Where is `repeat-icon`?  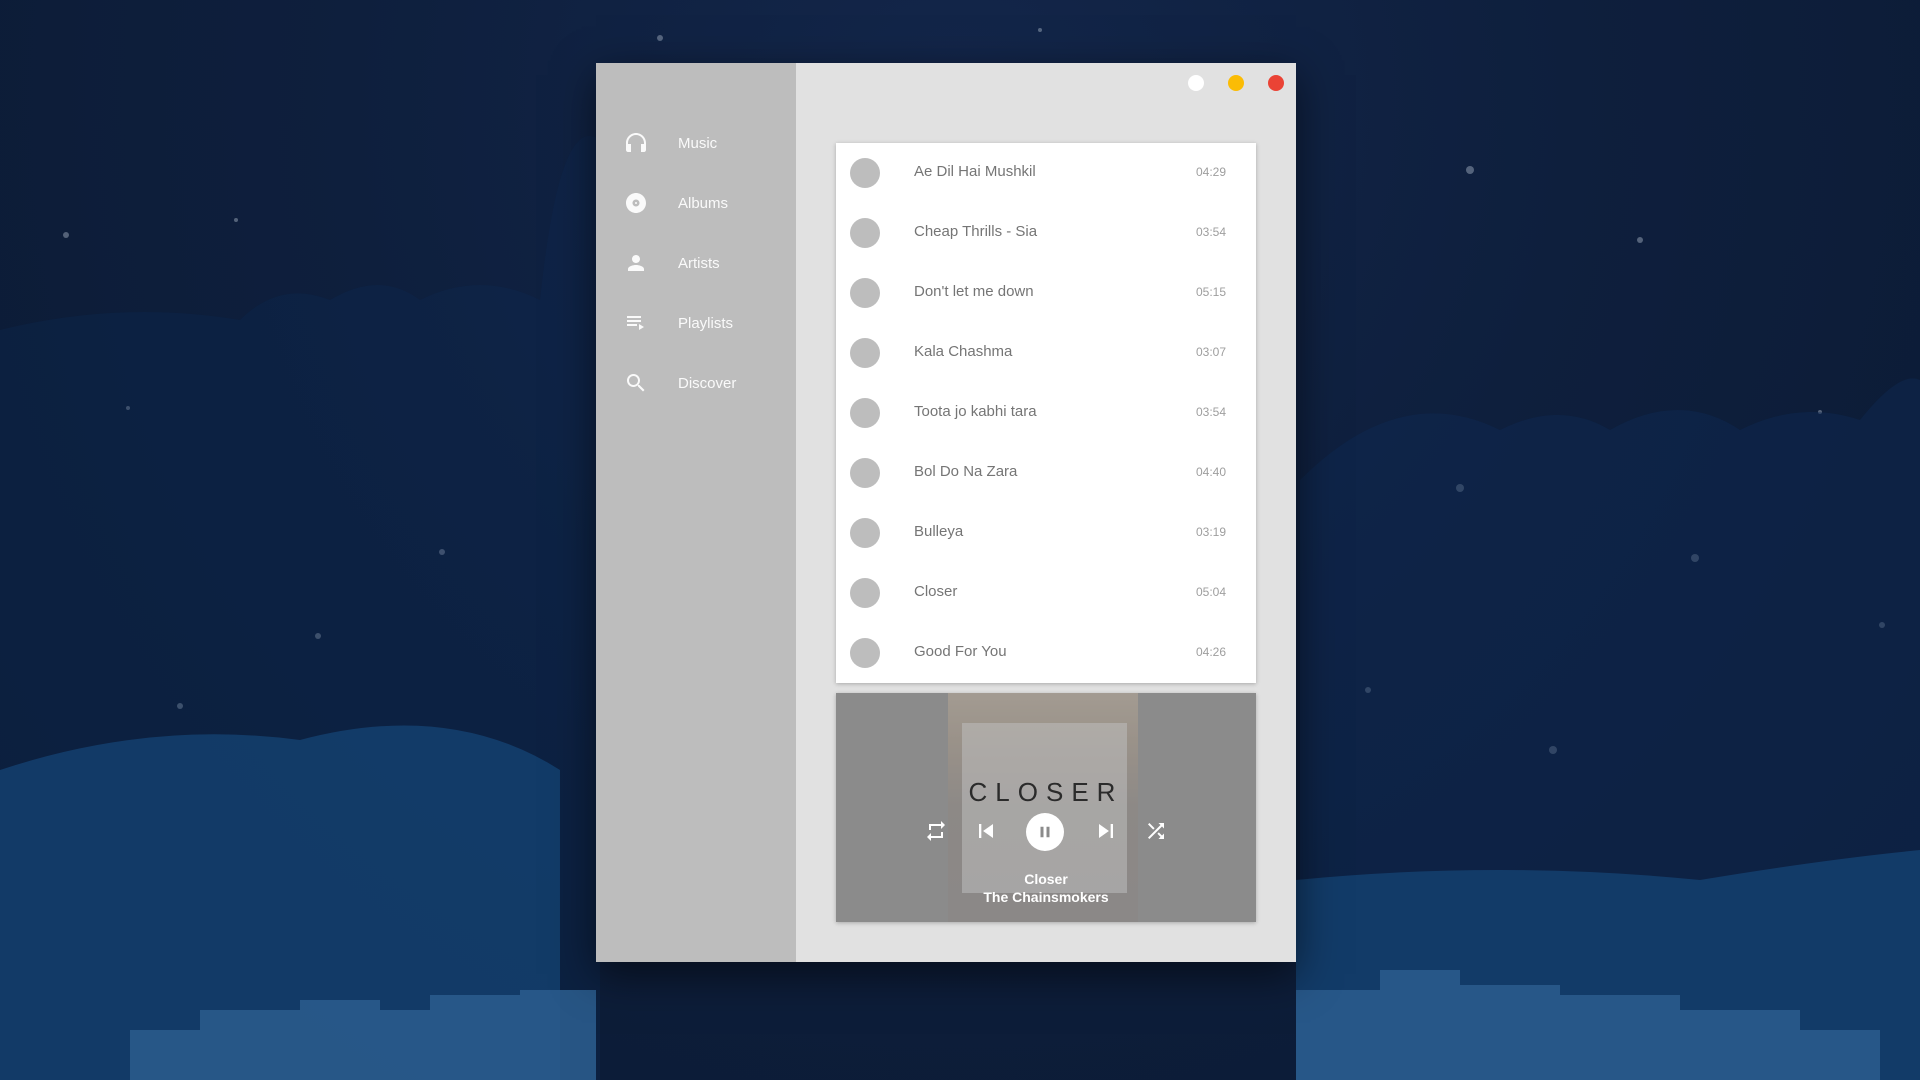
repeat-icon is located at coordinates (936, 831).